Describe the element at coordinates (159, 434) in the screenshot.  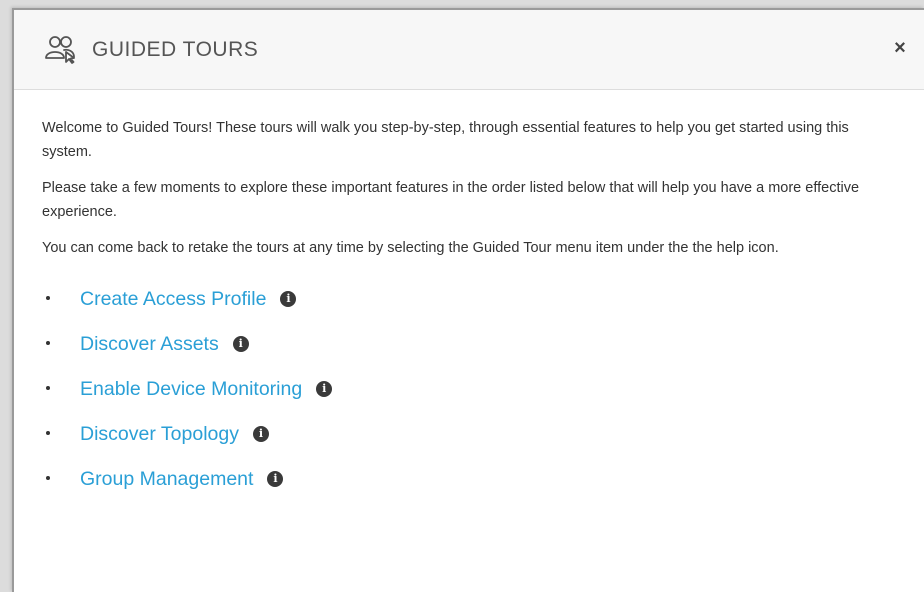
I see `tour-link-discover-topology: Discover Topology` at that location.